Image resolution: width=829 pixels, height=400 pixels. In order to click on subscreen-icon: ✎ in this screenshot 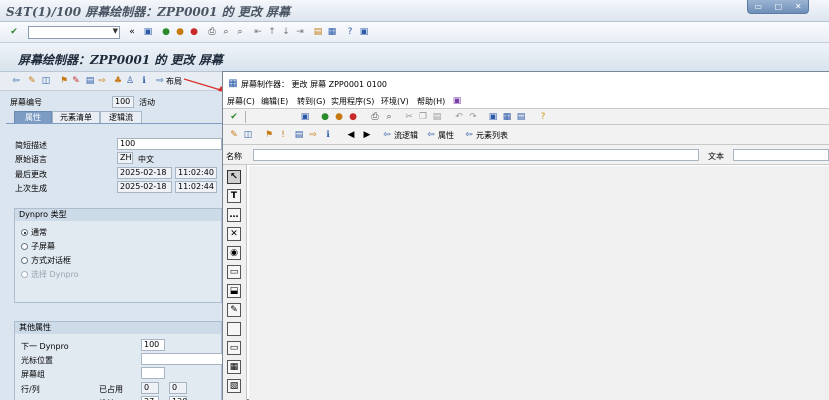, I will do `click(234, 310)`.